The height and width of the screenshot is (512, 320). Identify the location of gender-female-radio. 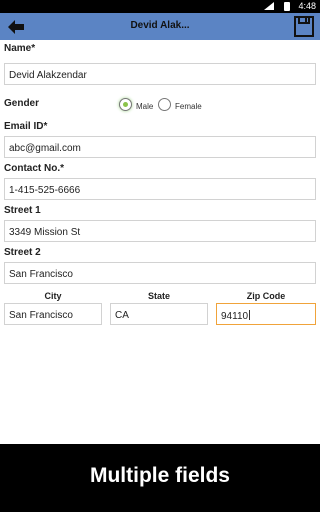
(164, 104).